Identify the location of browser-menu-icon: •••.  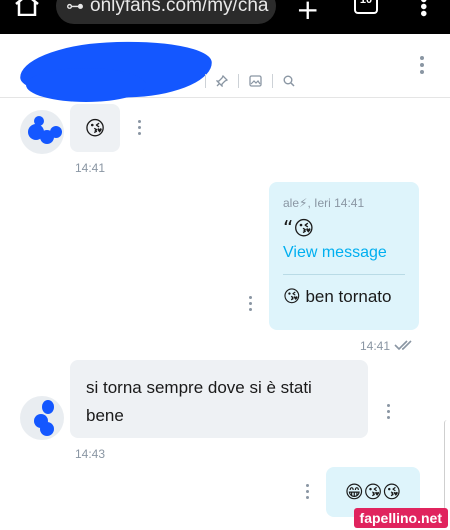
(423, 8).